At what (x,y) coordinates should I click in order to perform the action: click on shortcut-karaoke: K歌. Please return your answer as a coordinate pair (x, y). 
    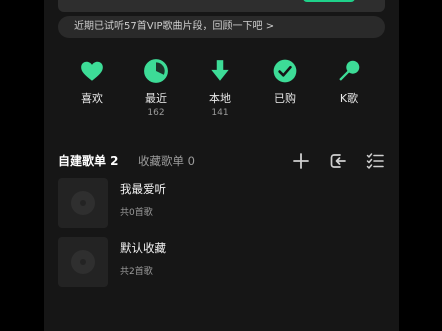
    Looking at the image, I should click on (349, 83).